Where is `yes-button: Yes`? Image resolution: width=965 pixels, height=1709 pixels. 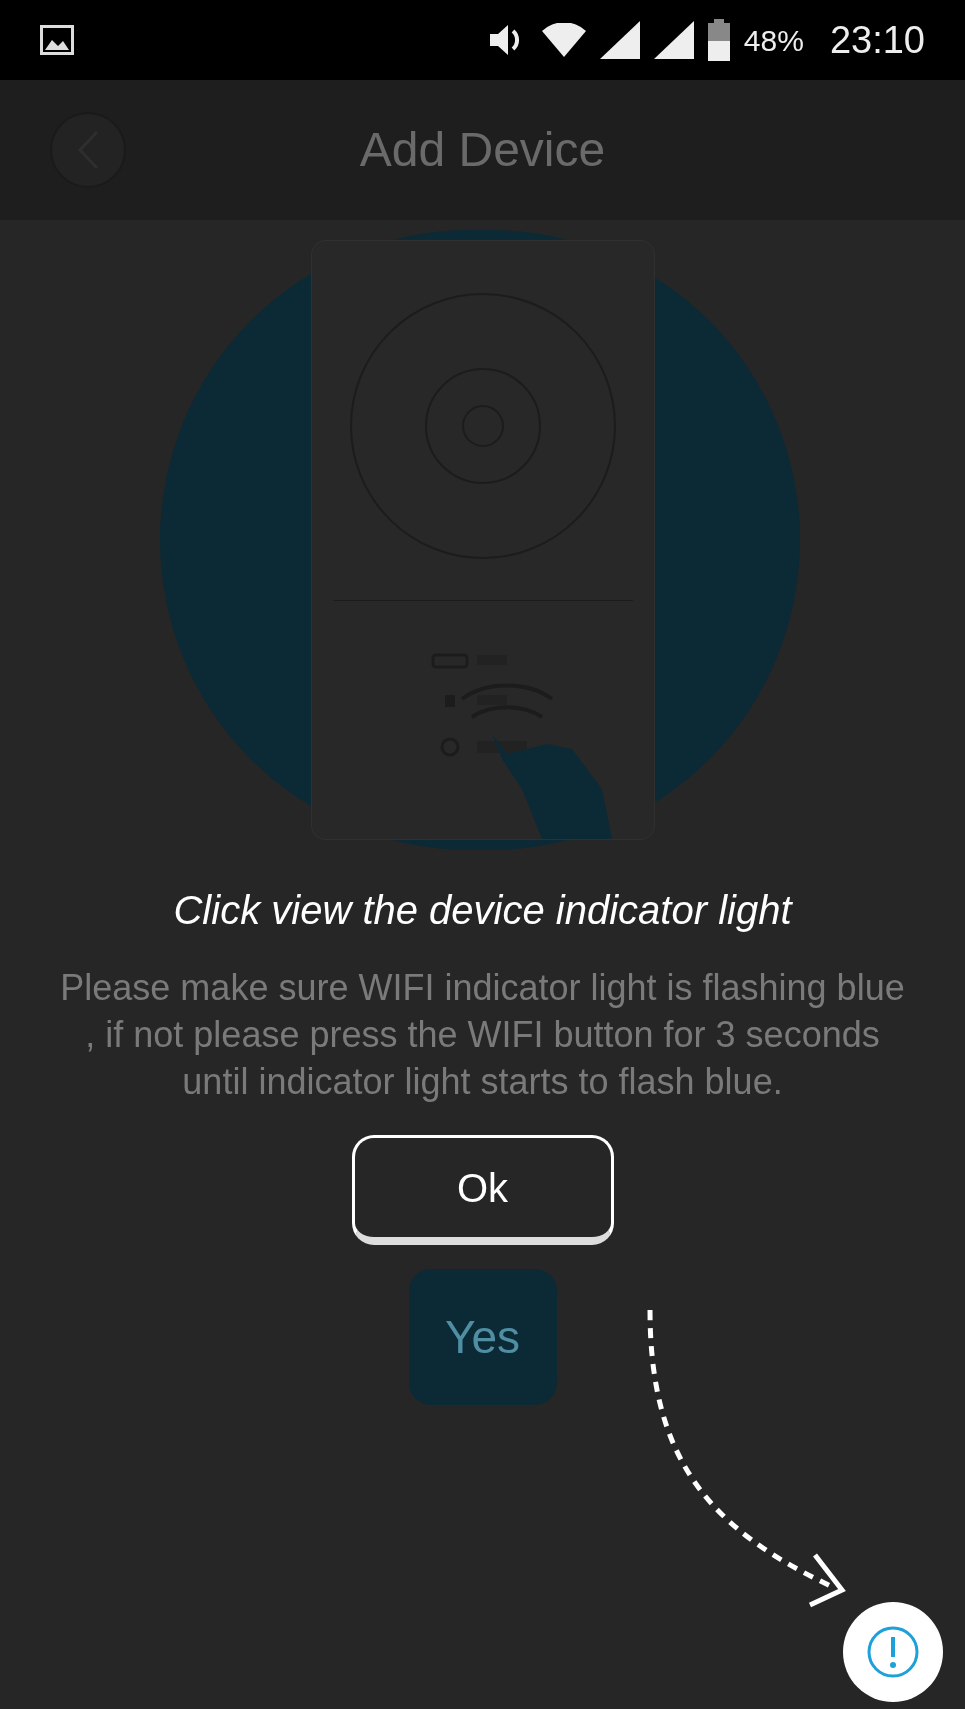 yes-button: Yes is located at coordinates (482, 1337).